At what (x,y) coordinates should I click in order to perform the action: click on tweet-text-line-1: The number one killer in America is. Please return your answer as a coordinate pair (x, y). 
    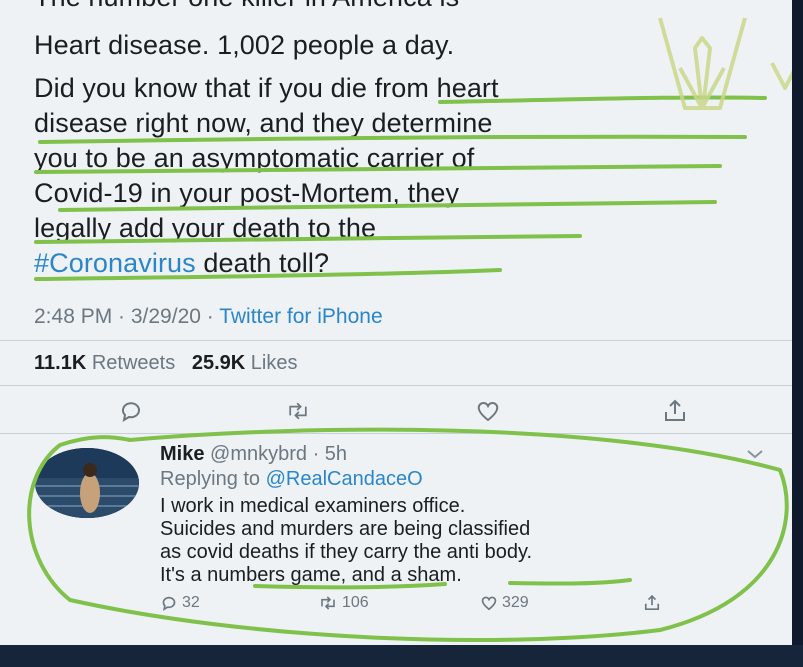
    Looking at the image, I should click on (246, 6).